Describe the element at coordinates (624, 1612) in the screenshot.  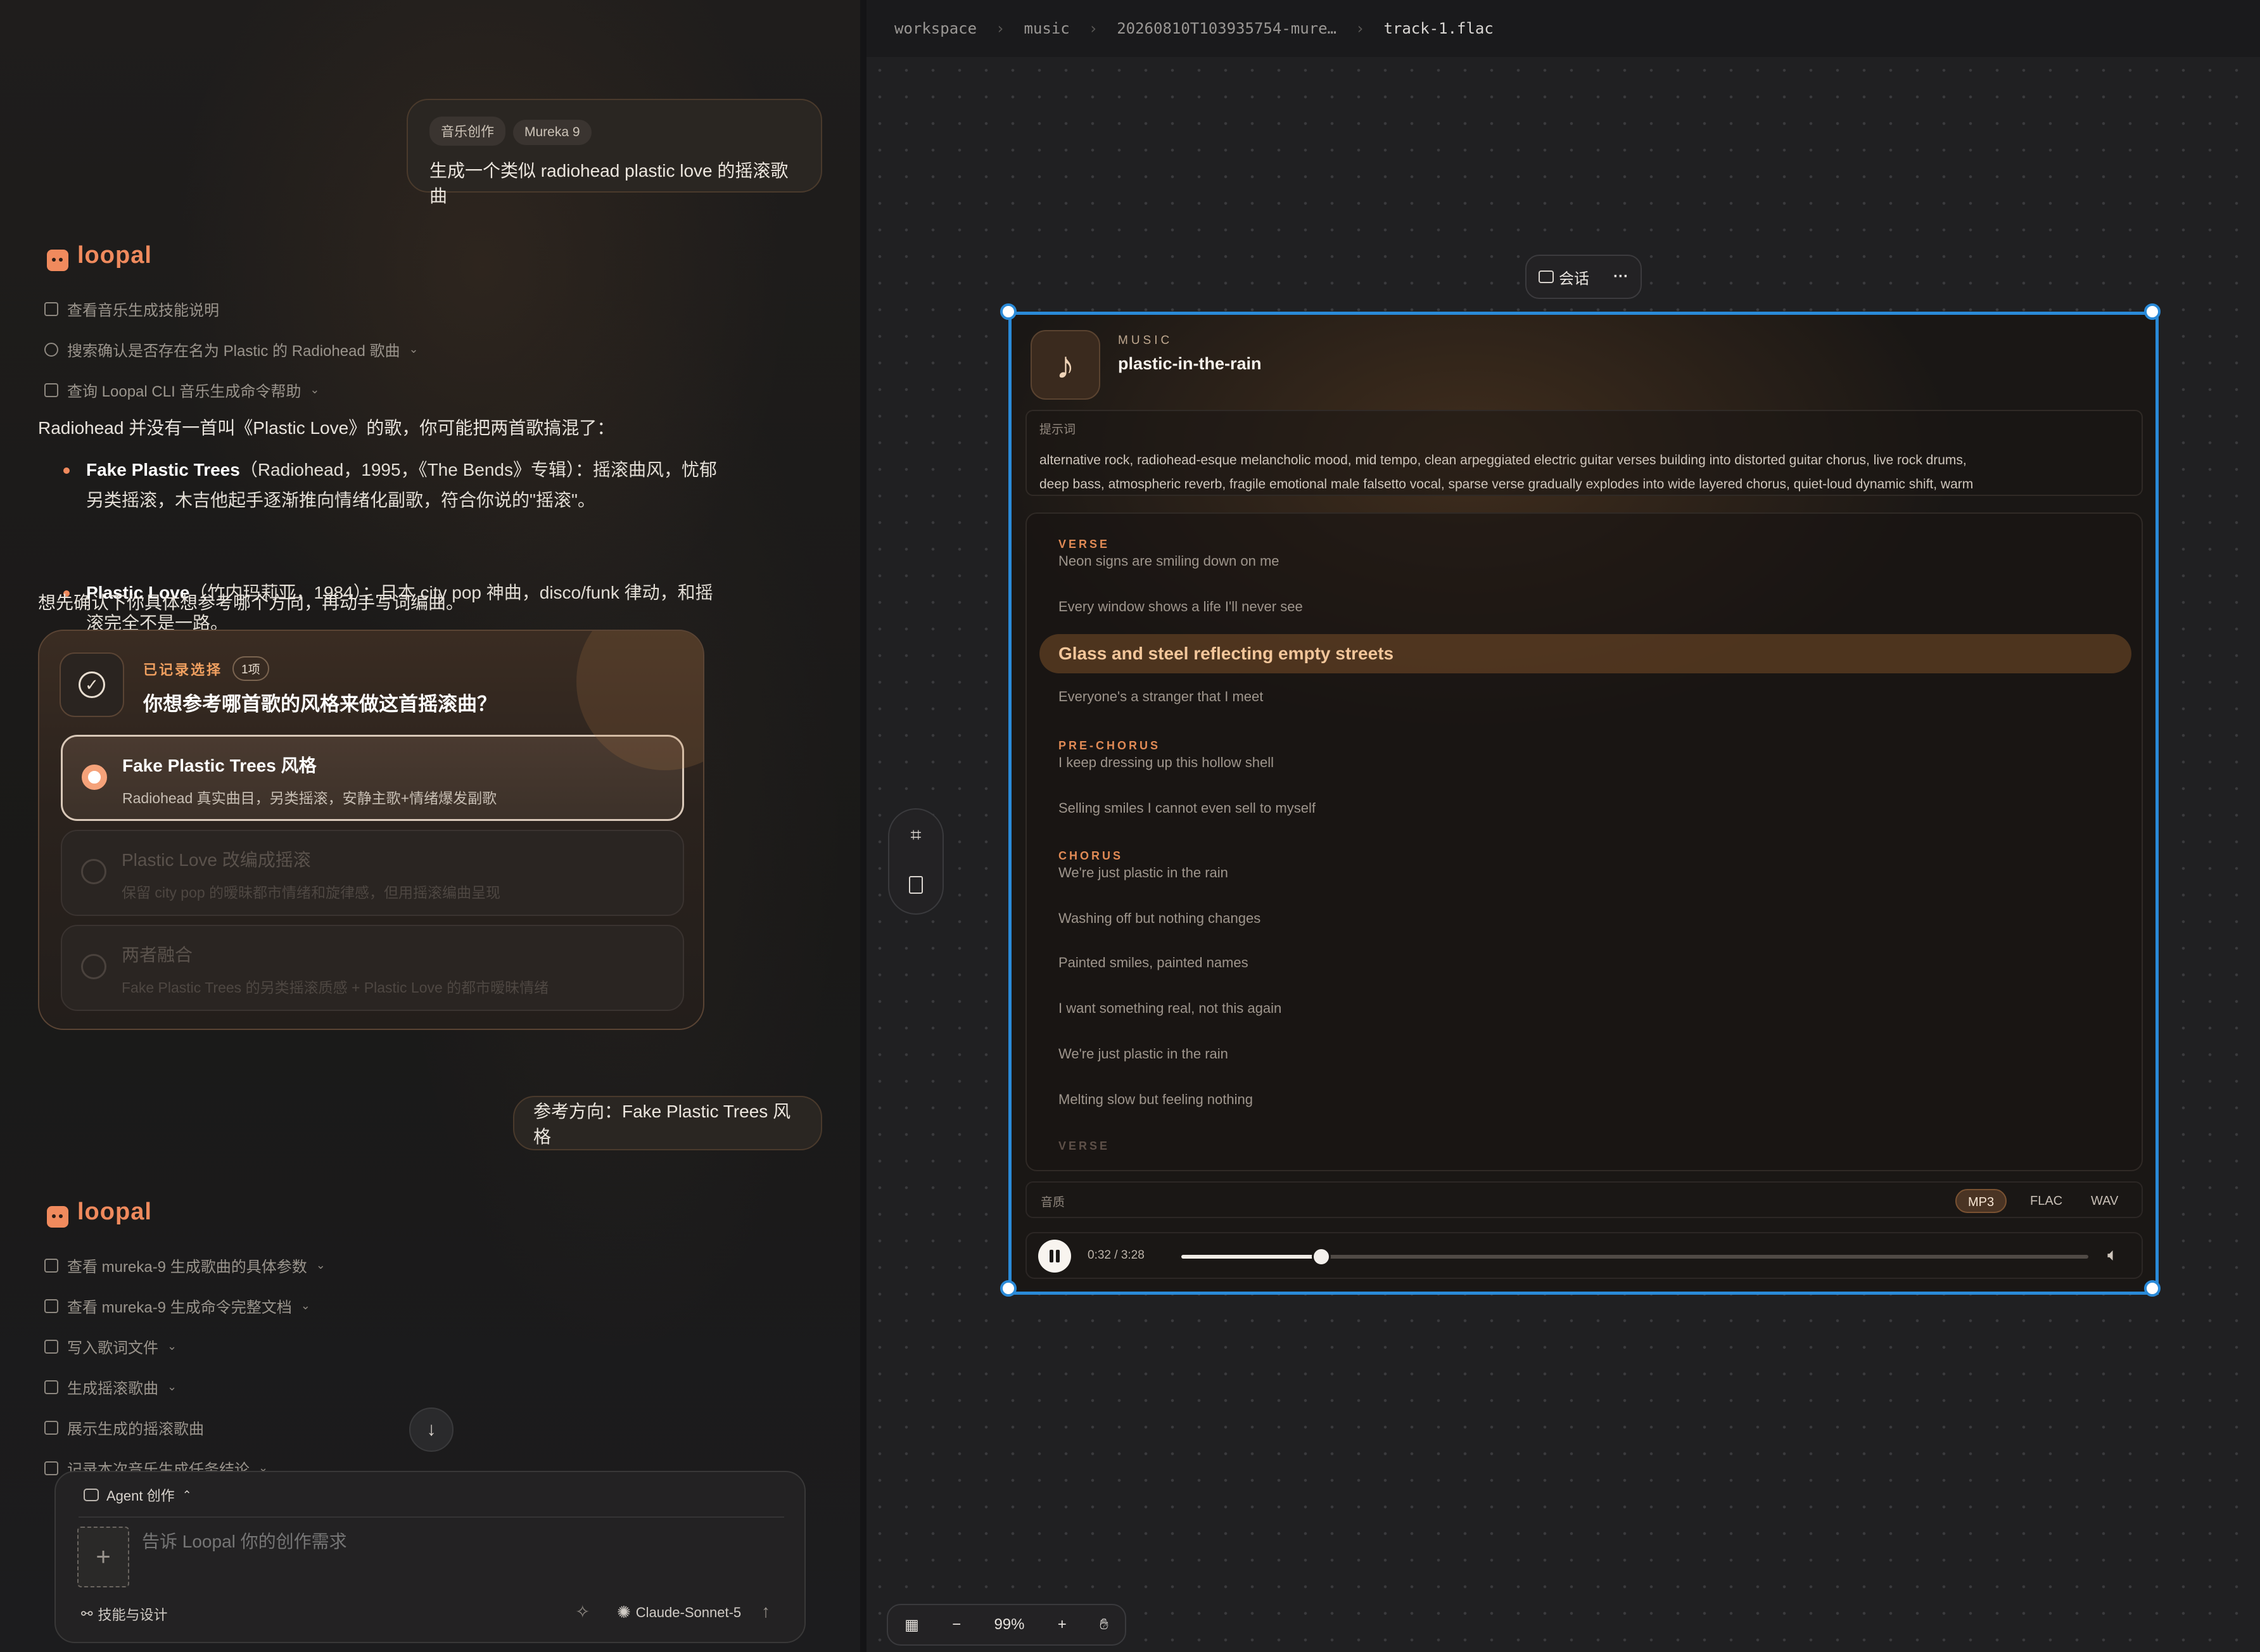
I see `claude-icon: ✺` at that location.